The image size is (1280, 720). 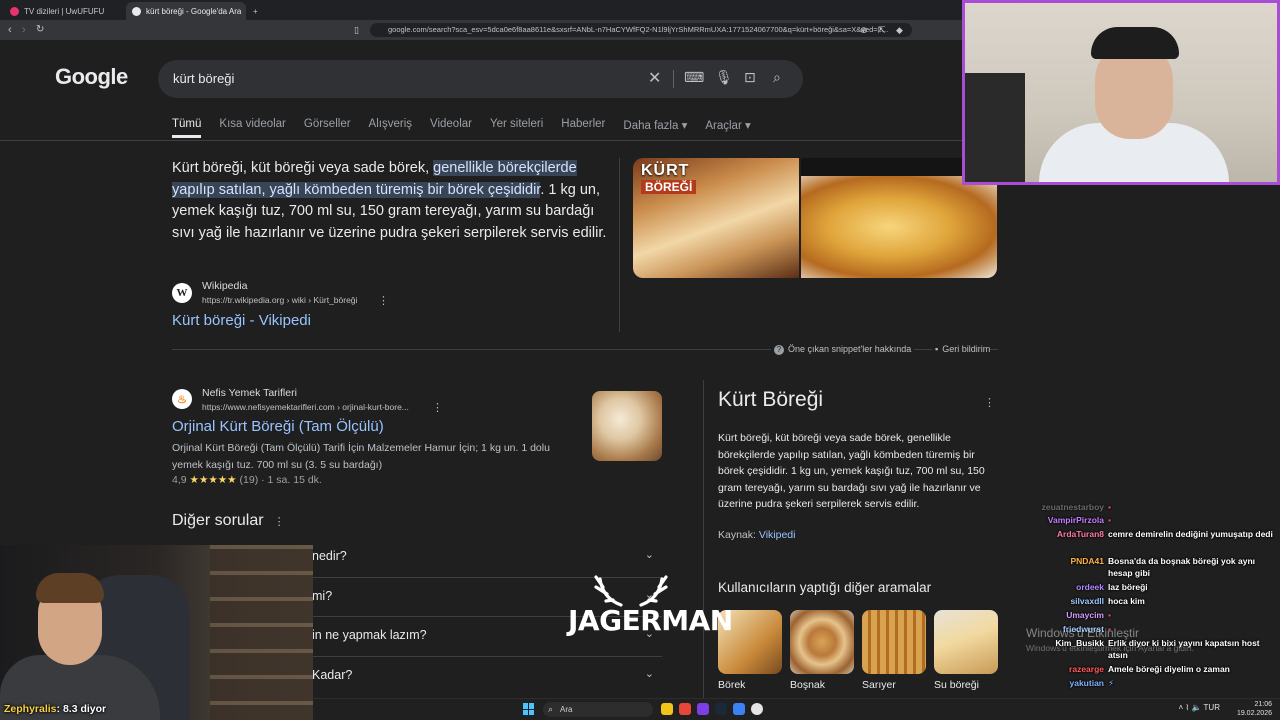 What do you see at coordinates (956, 685) in the screenshot?
I see `related-label: Su böreği` at bounding box center [956, 685].